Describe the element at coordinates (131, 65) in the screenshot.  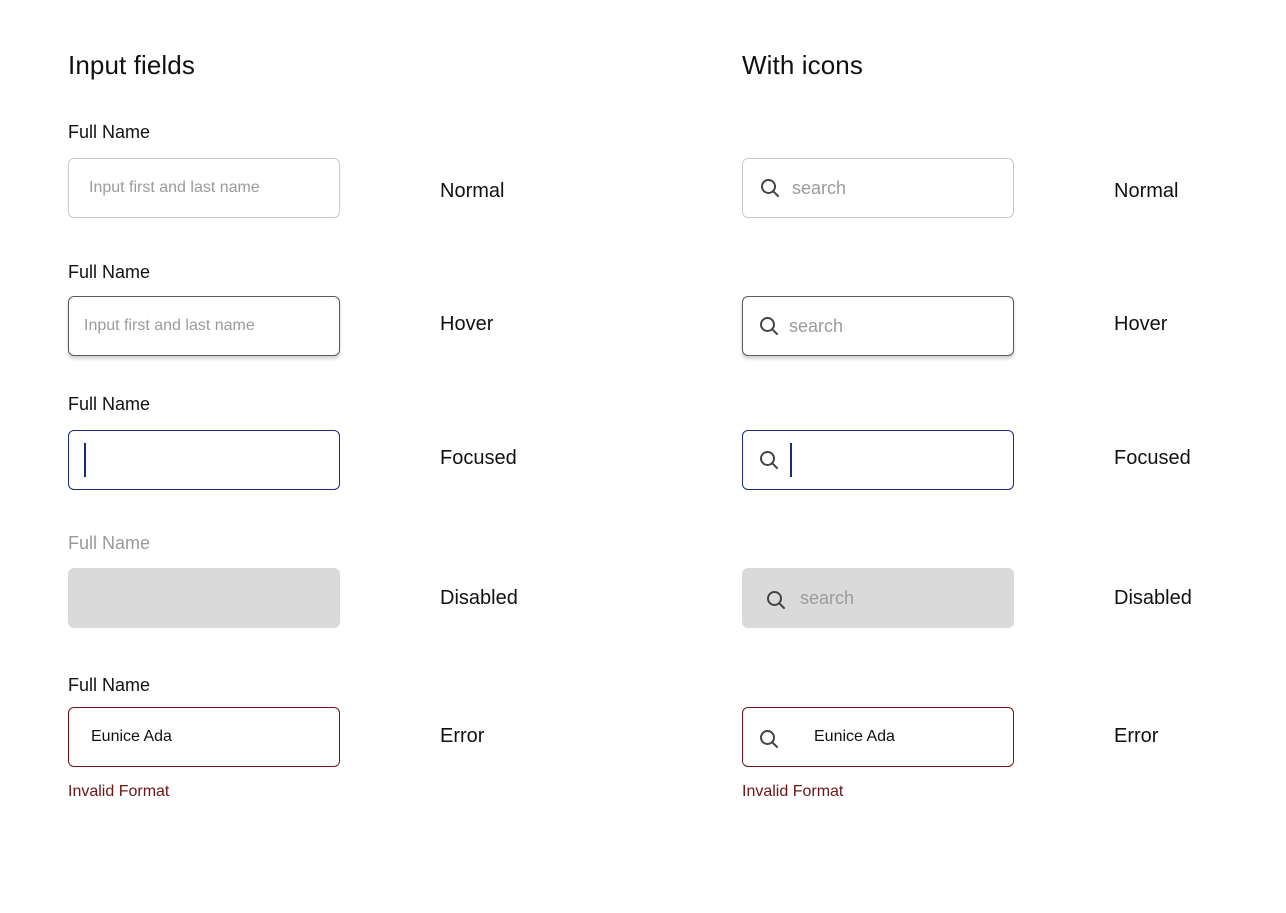
I see `input-fields-title: Input fields` at that location.